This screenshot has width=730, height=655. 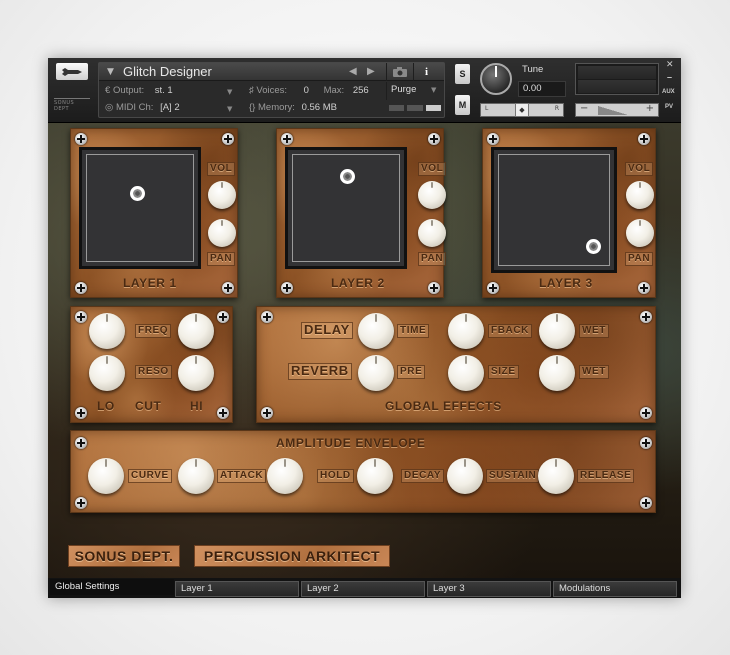 What do you see at coordinates (196, 373) in the screenshot?
I see `filter-hi-reso-knob` at bounding box center [196, 373].